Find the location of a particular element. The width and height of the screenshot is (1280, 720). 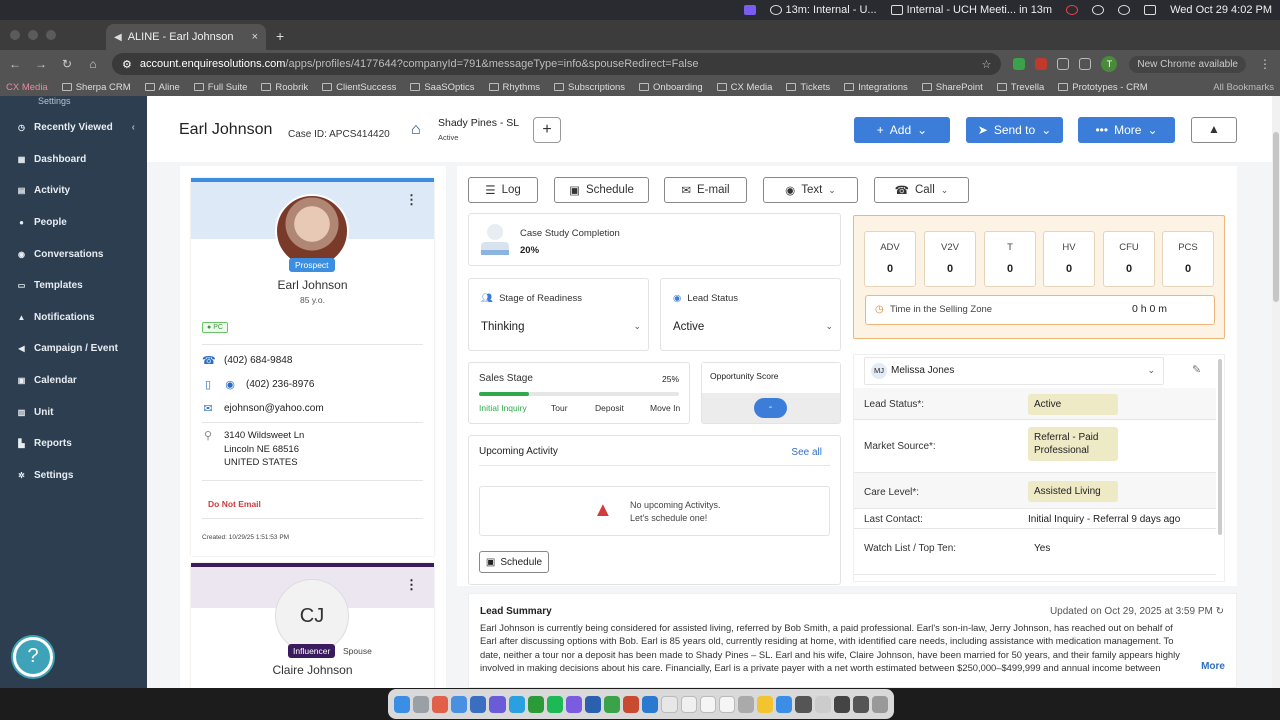

finder-icon is located at coordinates (402, 704).